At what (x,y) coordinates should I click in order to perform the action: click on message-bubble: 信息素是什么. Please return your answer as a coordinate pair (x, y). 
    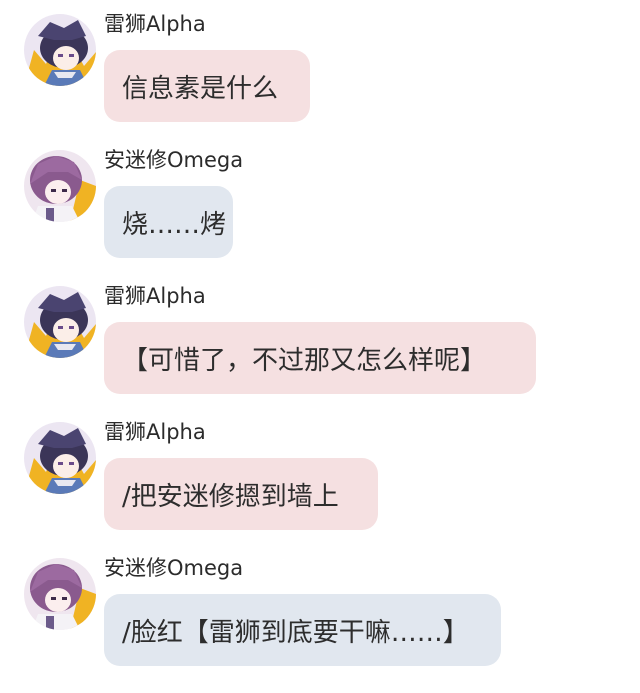
    Looking at the image, I should click on (207, 86).